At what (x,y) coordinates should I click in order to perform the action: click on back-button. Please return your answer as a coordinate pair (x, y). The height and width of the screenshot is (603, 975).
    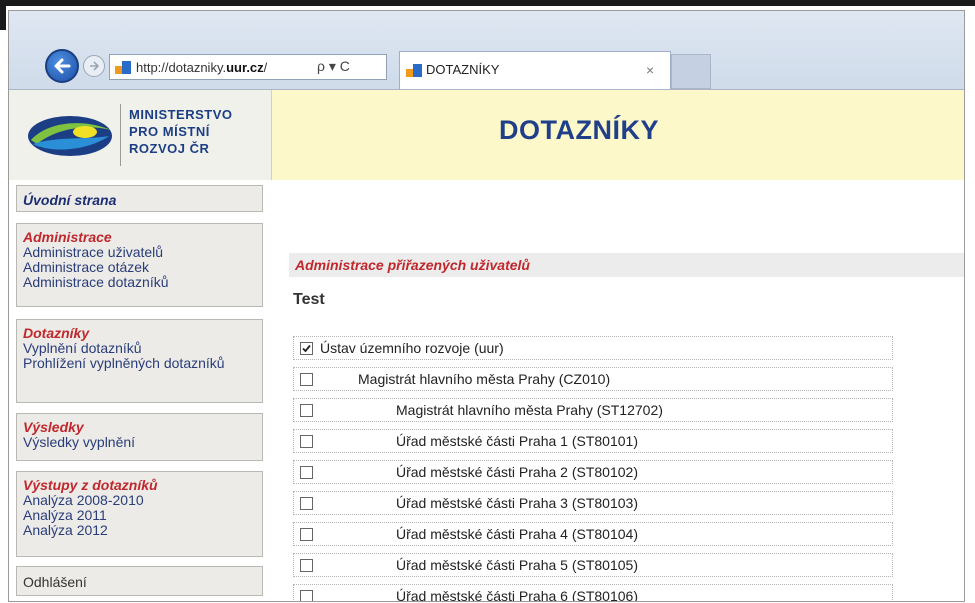
    Looking at the image, I should click on (62, 66).